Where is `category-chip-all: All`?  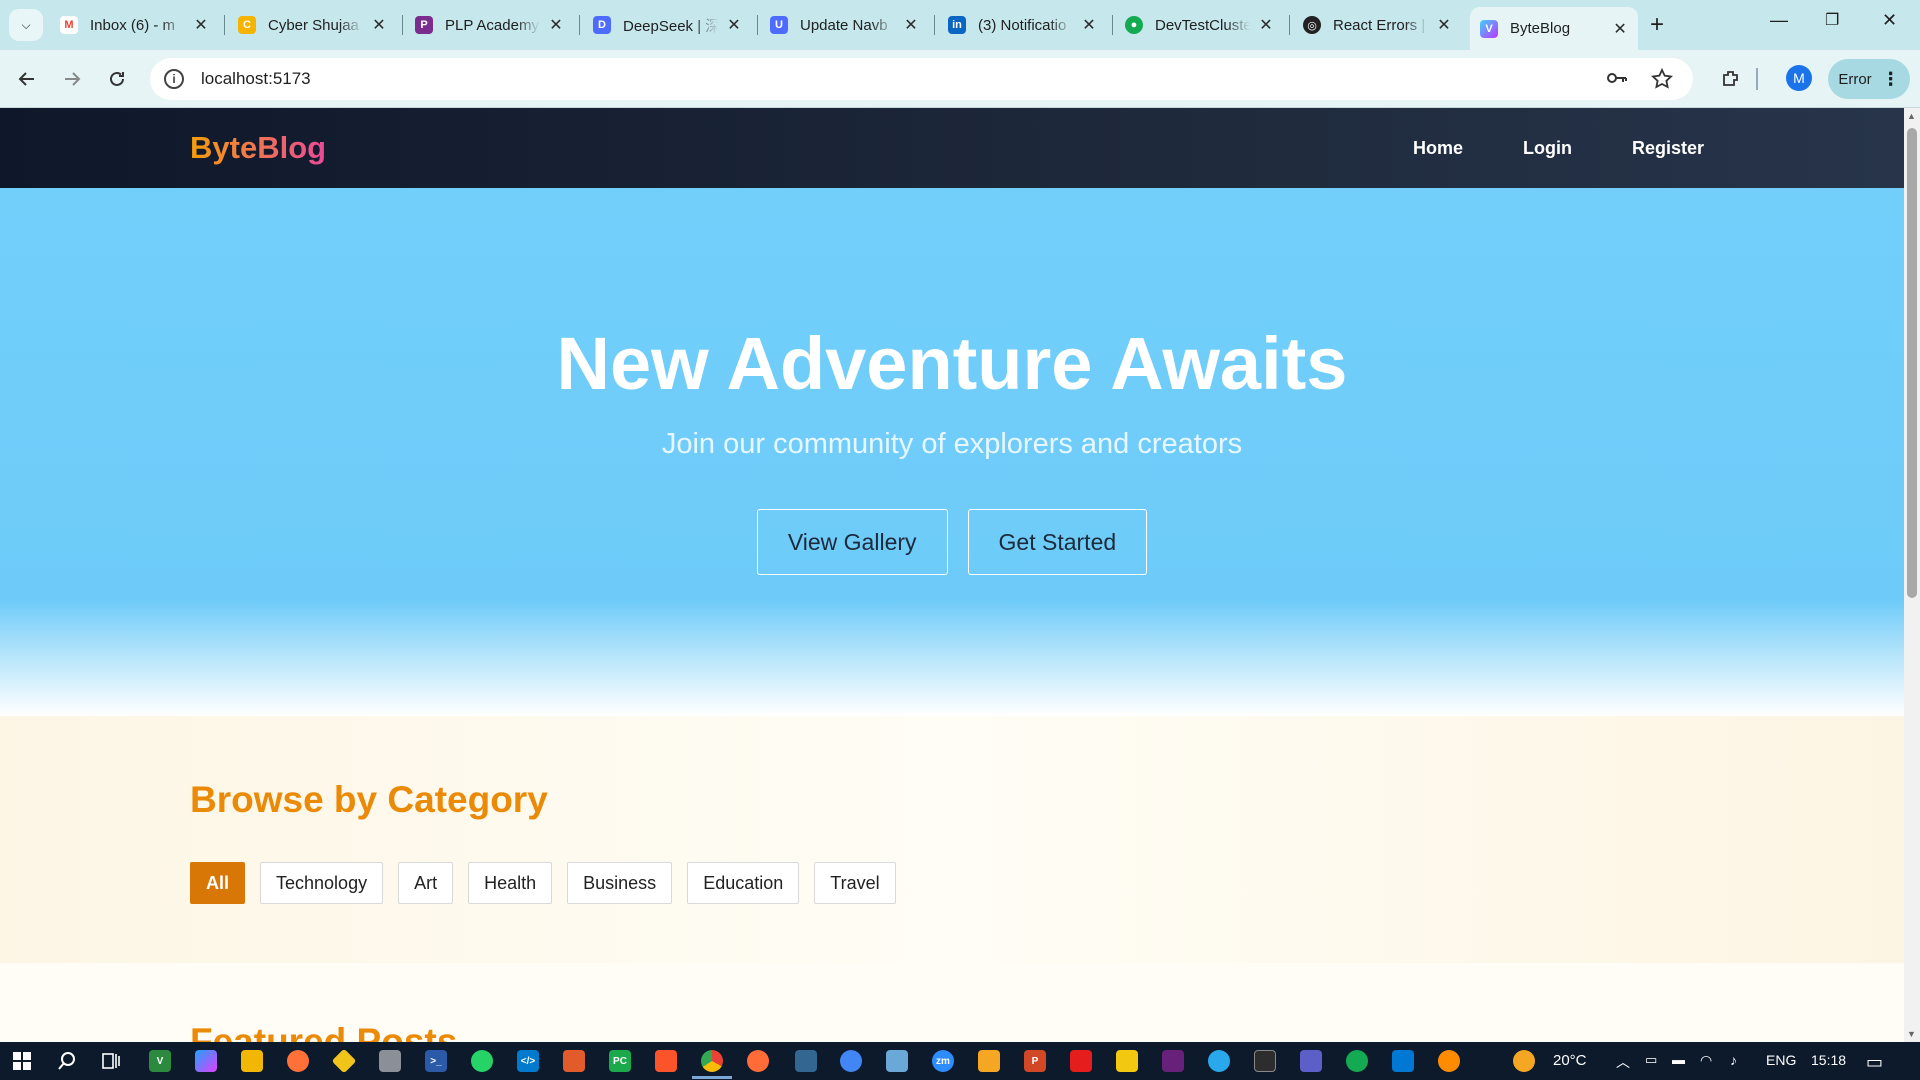
category-chip-all: All is located at coordinates (218, 883).